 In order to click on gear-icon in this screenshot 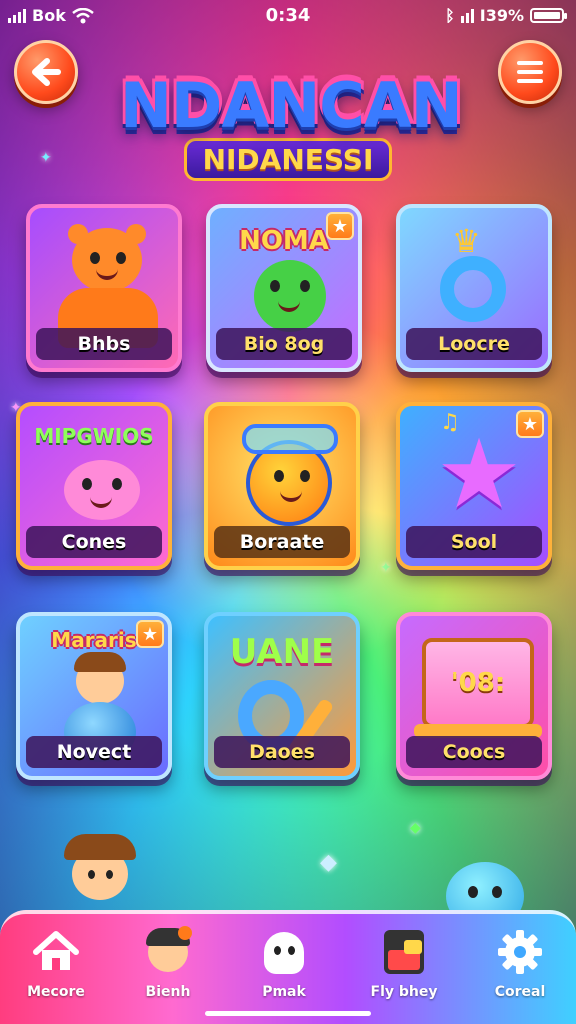, I will do `click(520, 952)`.